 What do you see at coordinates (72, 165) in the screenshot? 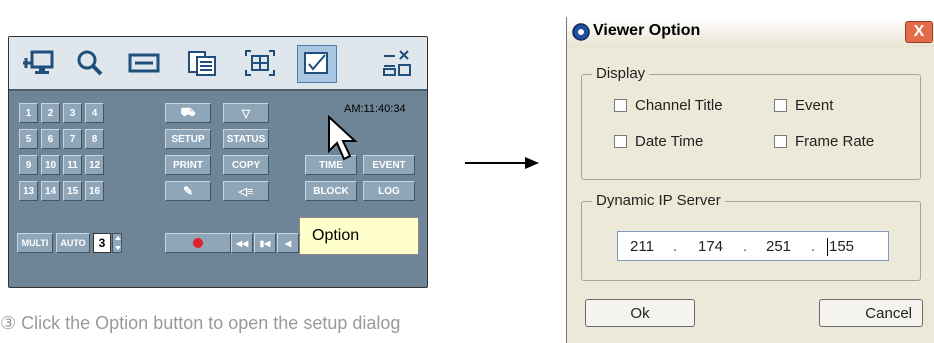
I see `channel-button: 11` at bounding box center [72, 165].